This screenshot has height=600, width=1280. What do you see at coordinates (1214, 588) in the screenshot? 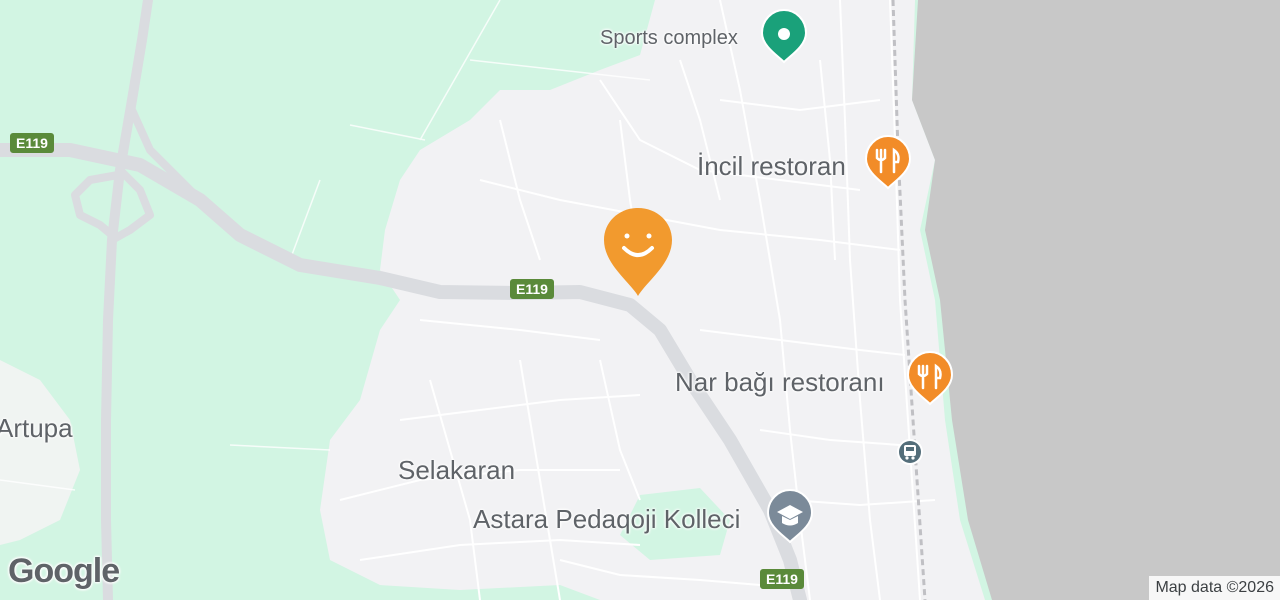
I see `map-attribution: Map data ©2026` at bounding box center [1214, 588].